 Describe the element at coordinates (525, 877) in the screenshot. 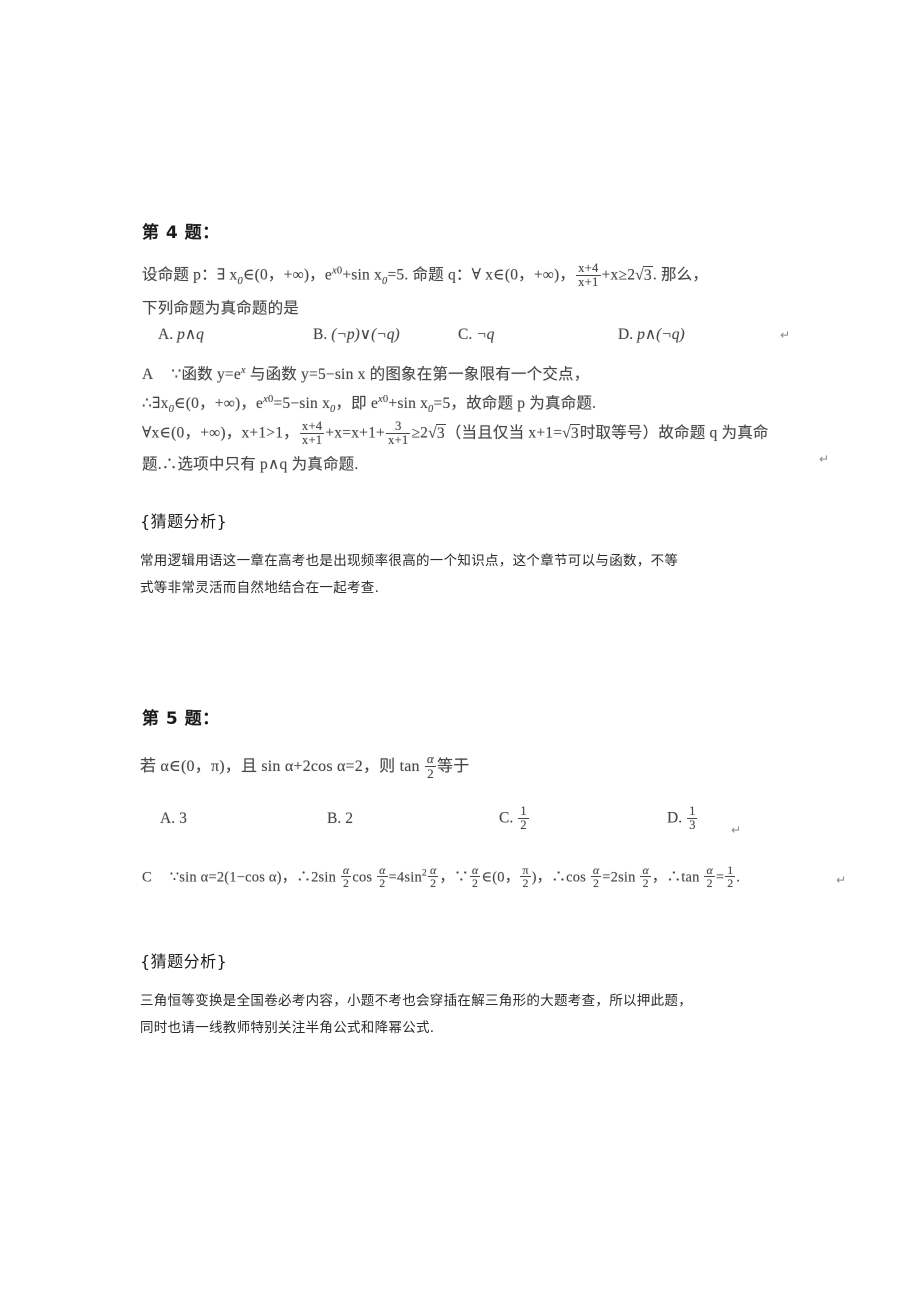

I see `q5-sol-frac-pi: π2` at that location.